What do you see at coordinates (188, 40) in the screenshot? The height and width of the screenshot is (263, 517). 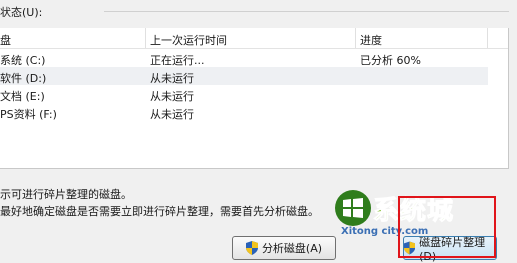 I see `column-header-last-run: 上一次运行时间` at bounding box center [188, 40].